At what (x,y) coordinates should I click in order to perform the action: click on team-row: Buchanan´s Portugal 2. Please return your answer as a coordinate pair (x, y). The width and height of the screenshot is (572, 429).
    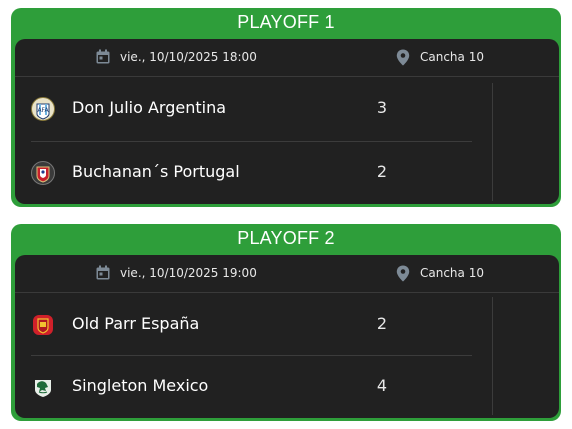
    Looking at the image, I should click on (254, 172).